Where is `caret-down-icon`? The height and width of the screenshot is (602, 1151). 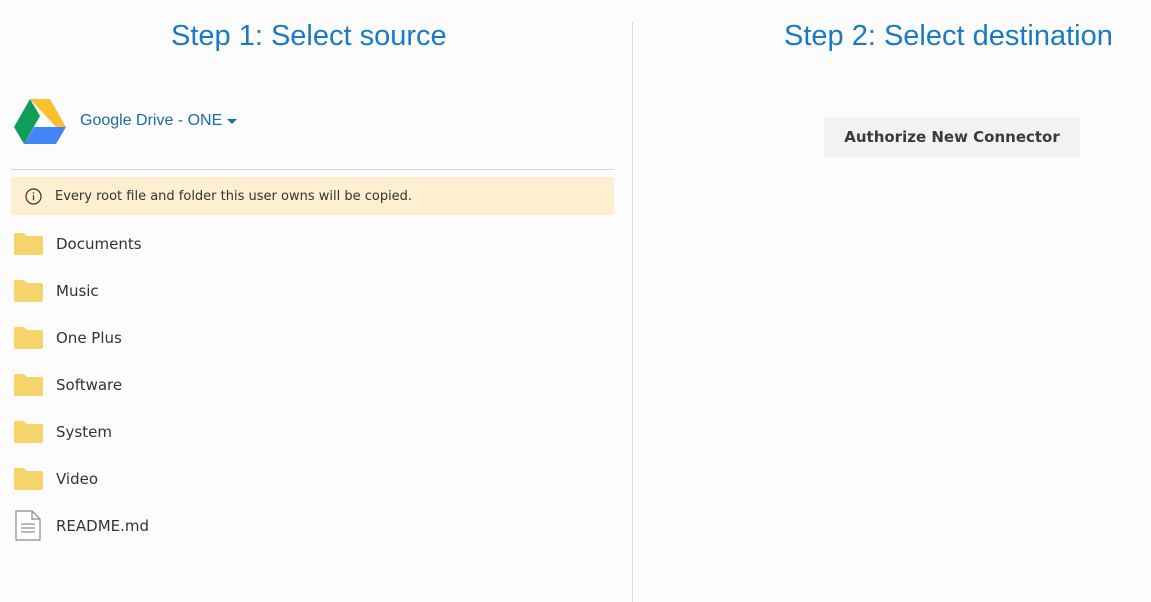
caret-down-icon is located at coordinates (232, 121).